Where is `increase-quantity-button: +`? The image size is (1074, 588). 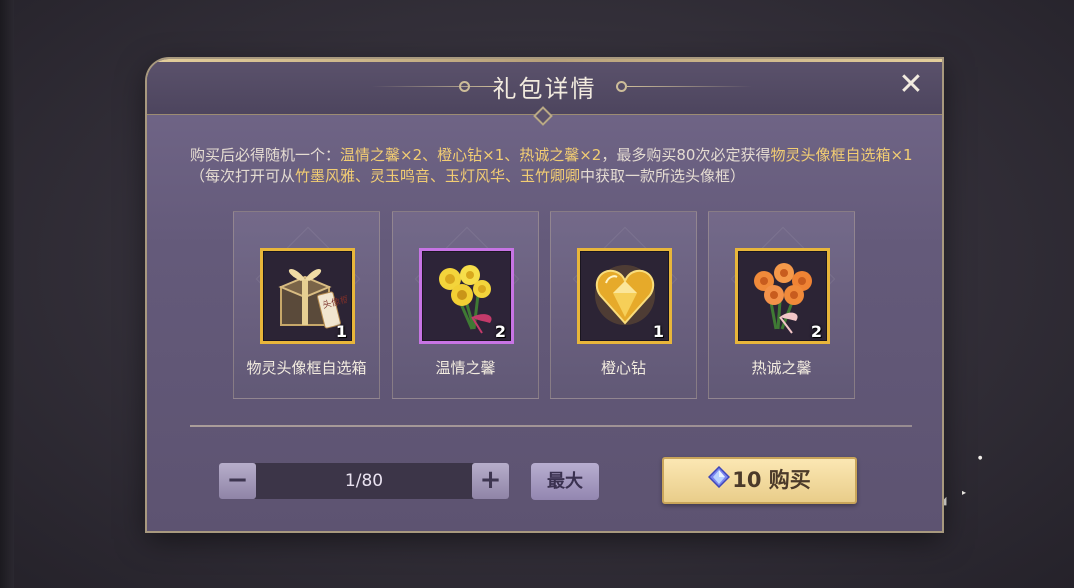 increase-quantity-button: + is located at coordinates (490, 481).